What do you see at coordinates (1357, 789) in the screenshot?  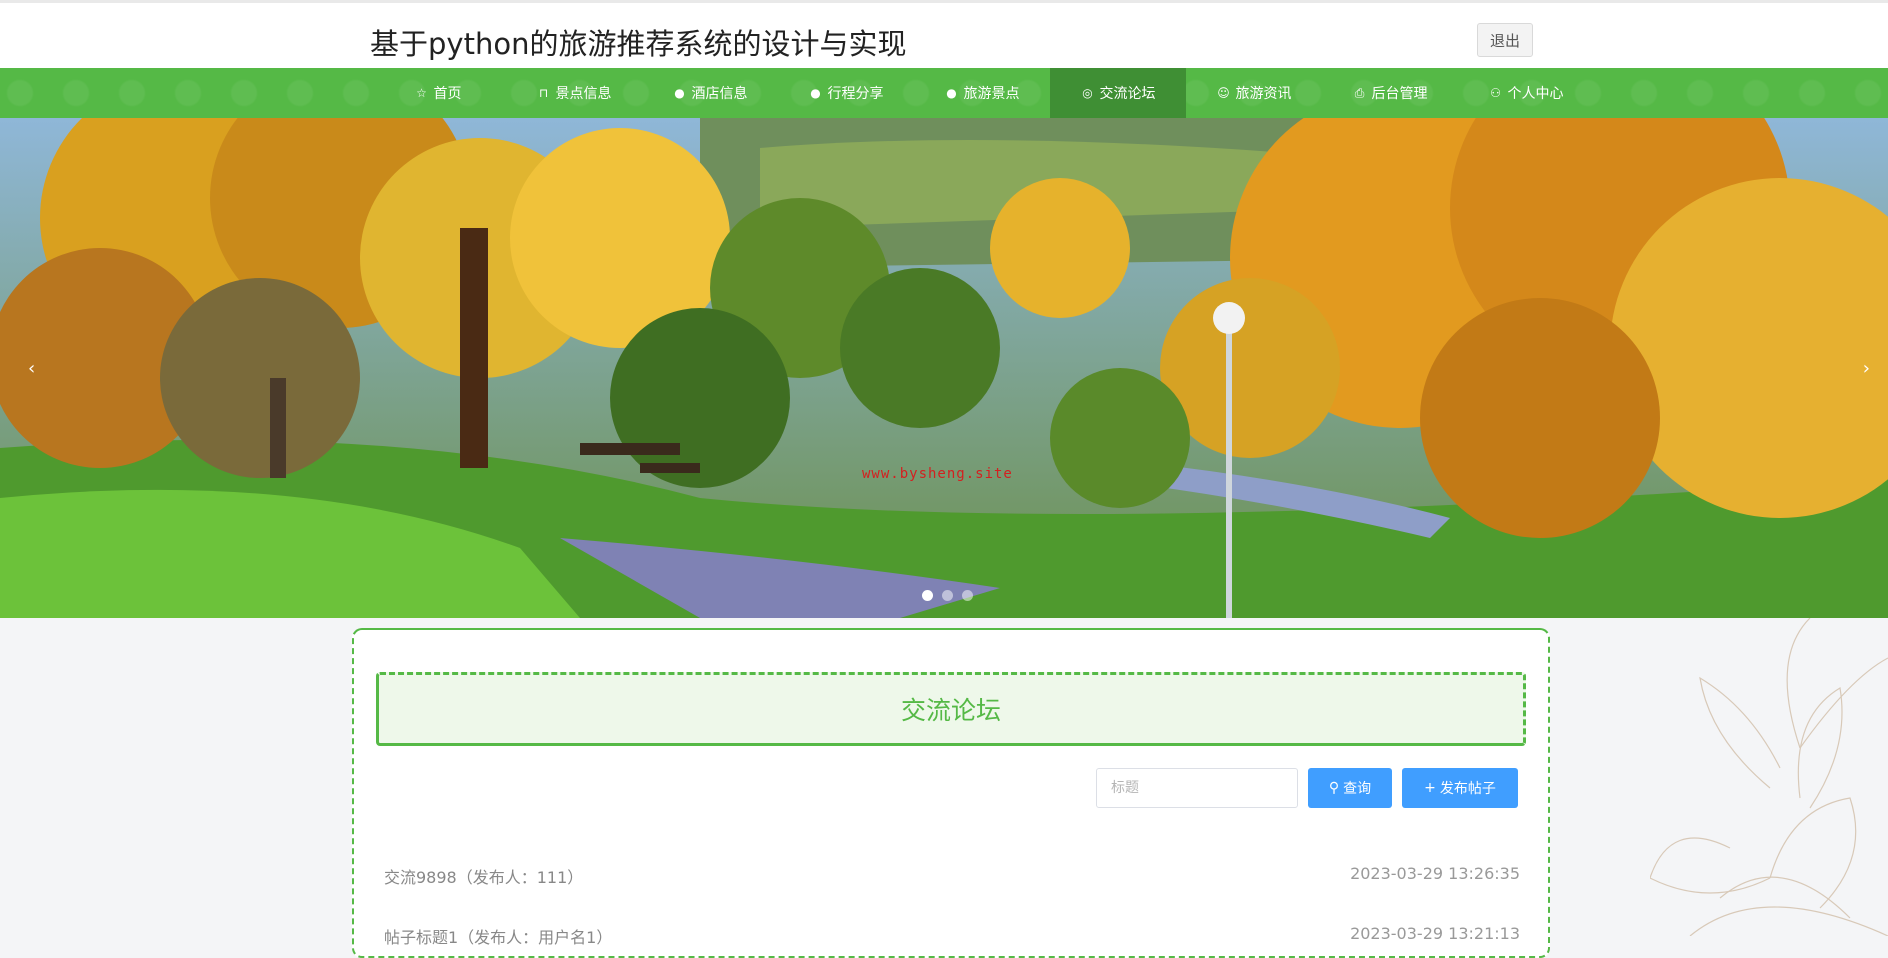 I see `query-label: 查询` at bounding box center [1357, 789].